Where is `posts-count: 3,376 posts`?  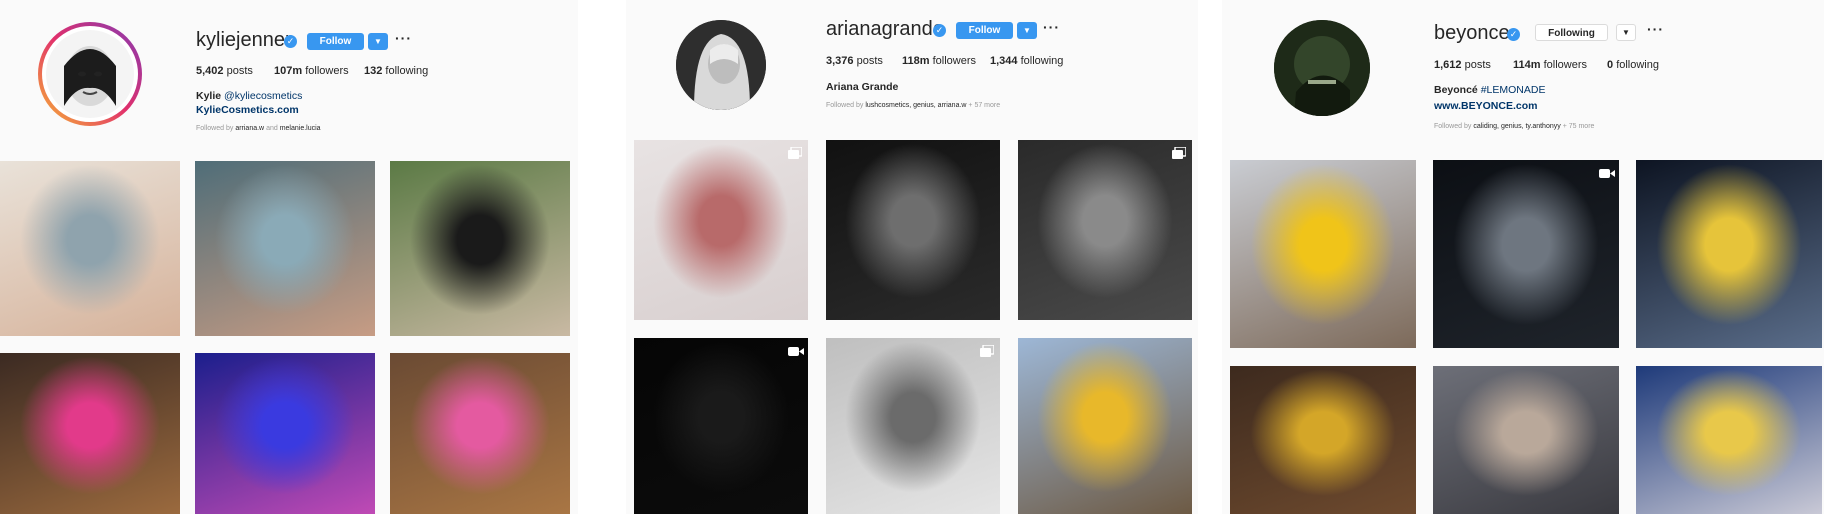
posts-count: 3,376 posts is located at coordinates (854, 61).